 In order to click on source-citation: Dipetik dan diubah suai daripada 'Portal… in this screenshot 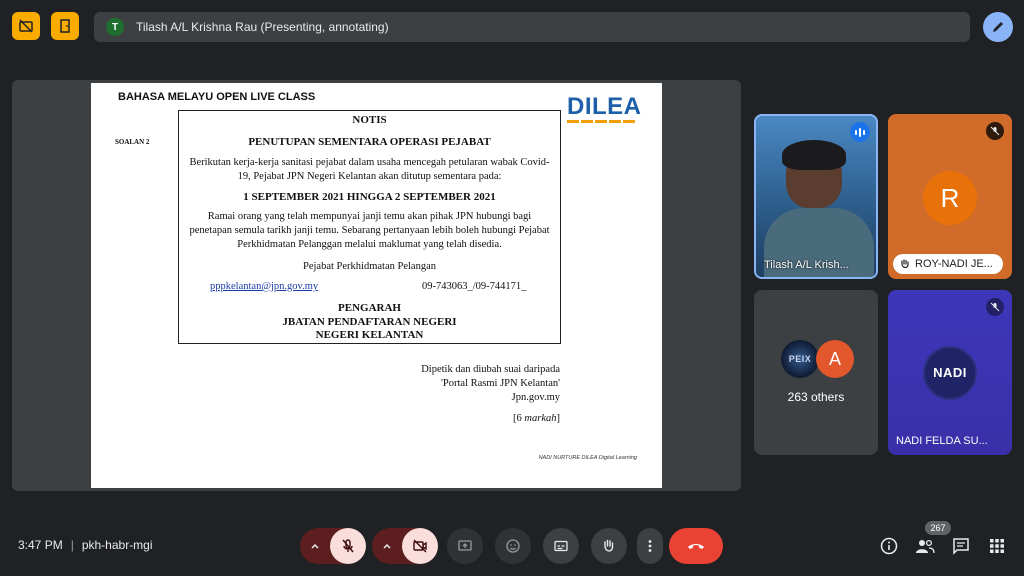, I will do `click(490, 384)`.